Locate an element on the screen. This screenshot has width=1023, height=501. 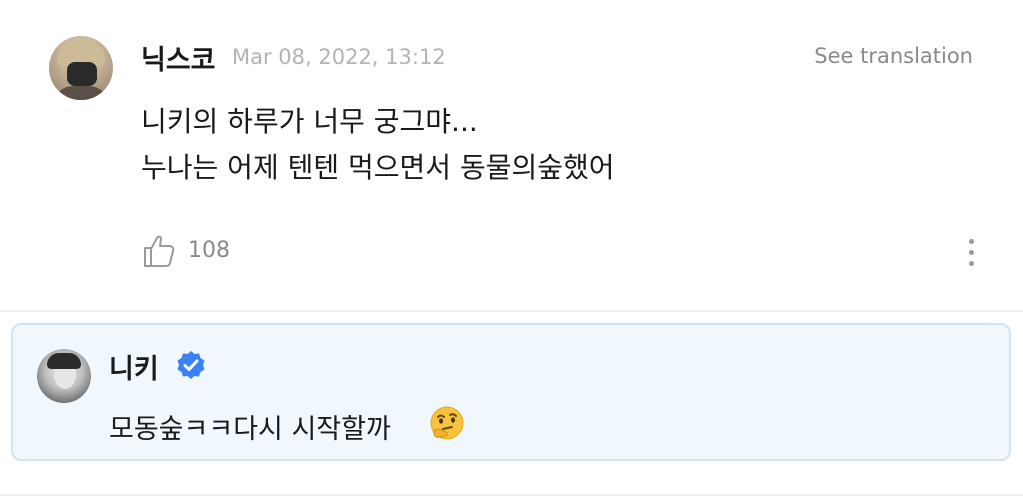
more-options-button is located at coordinates (971, 254).